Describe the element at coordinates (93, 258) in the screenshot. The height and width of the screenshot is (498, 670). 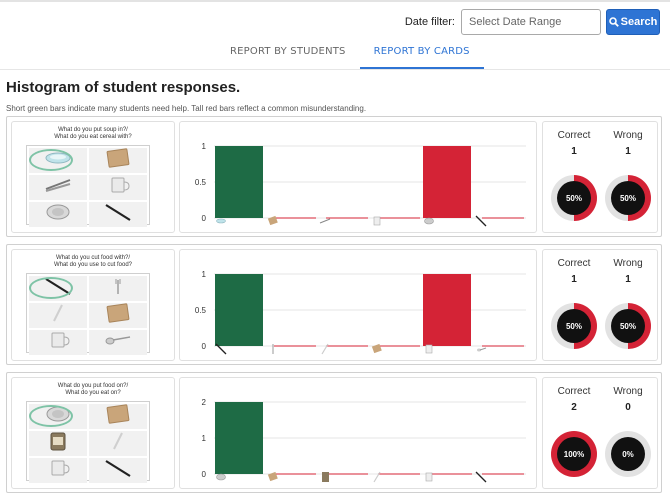
I see `question-line: What do you cut food with?/` at that location.